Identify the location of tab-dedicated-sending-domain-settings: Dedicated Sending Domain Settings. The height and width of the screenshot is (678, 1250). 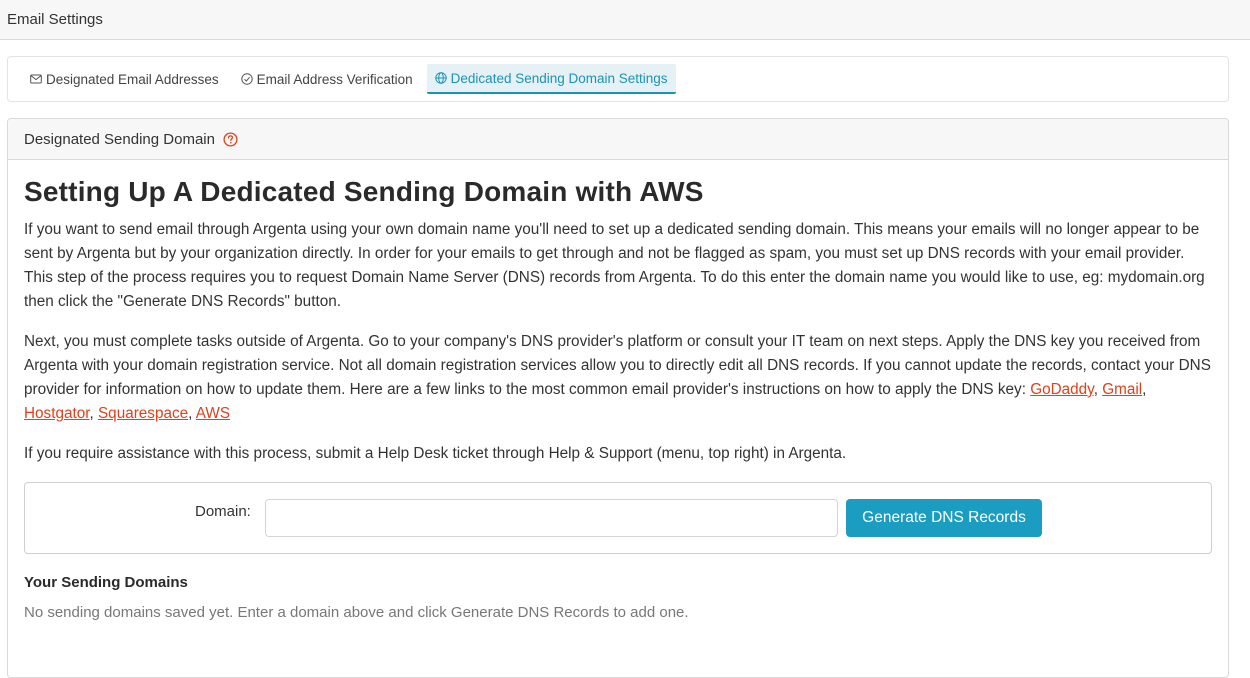
(551, 79).